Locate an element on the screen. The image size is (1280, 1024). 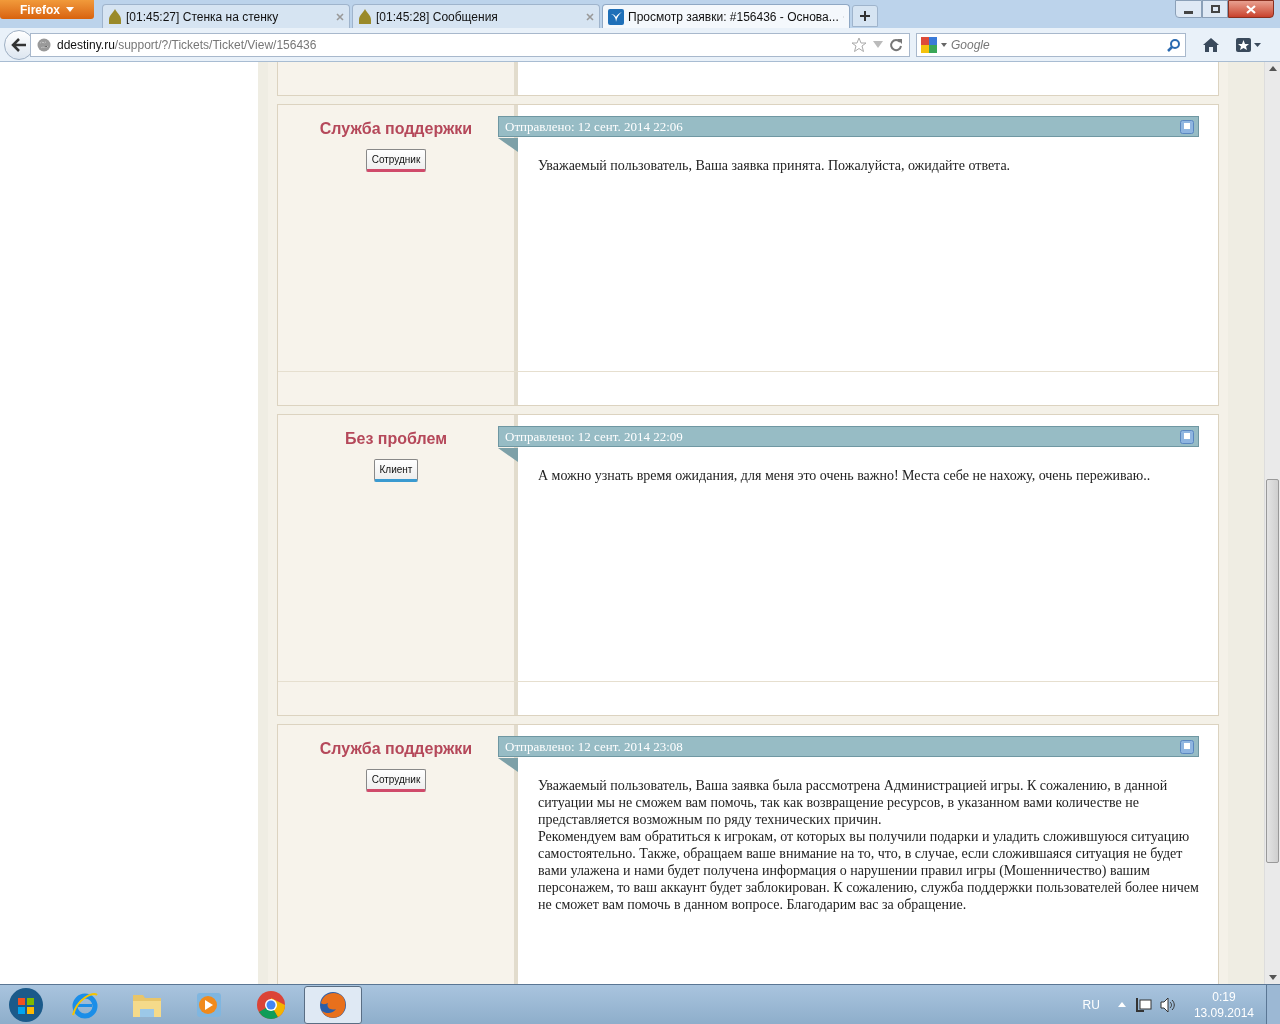
message-text: Уважаемый пользователь, Ваша заявка была рассмотрена Администрацией игры. К сожалению, в данной ситуации мы не сможем вам помочь, так как возвращение ресурсов, в указанном вами количестве не представляется возможным по ряду технических причин. is located at coordinates (853, 802).